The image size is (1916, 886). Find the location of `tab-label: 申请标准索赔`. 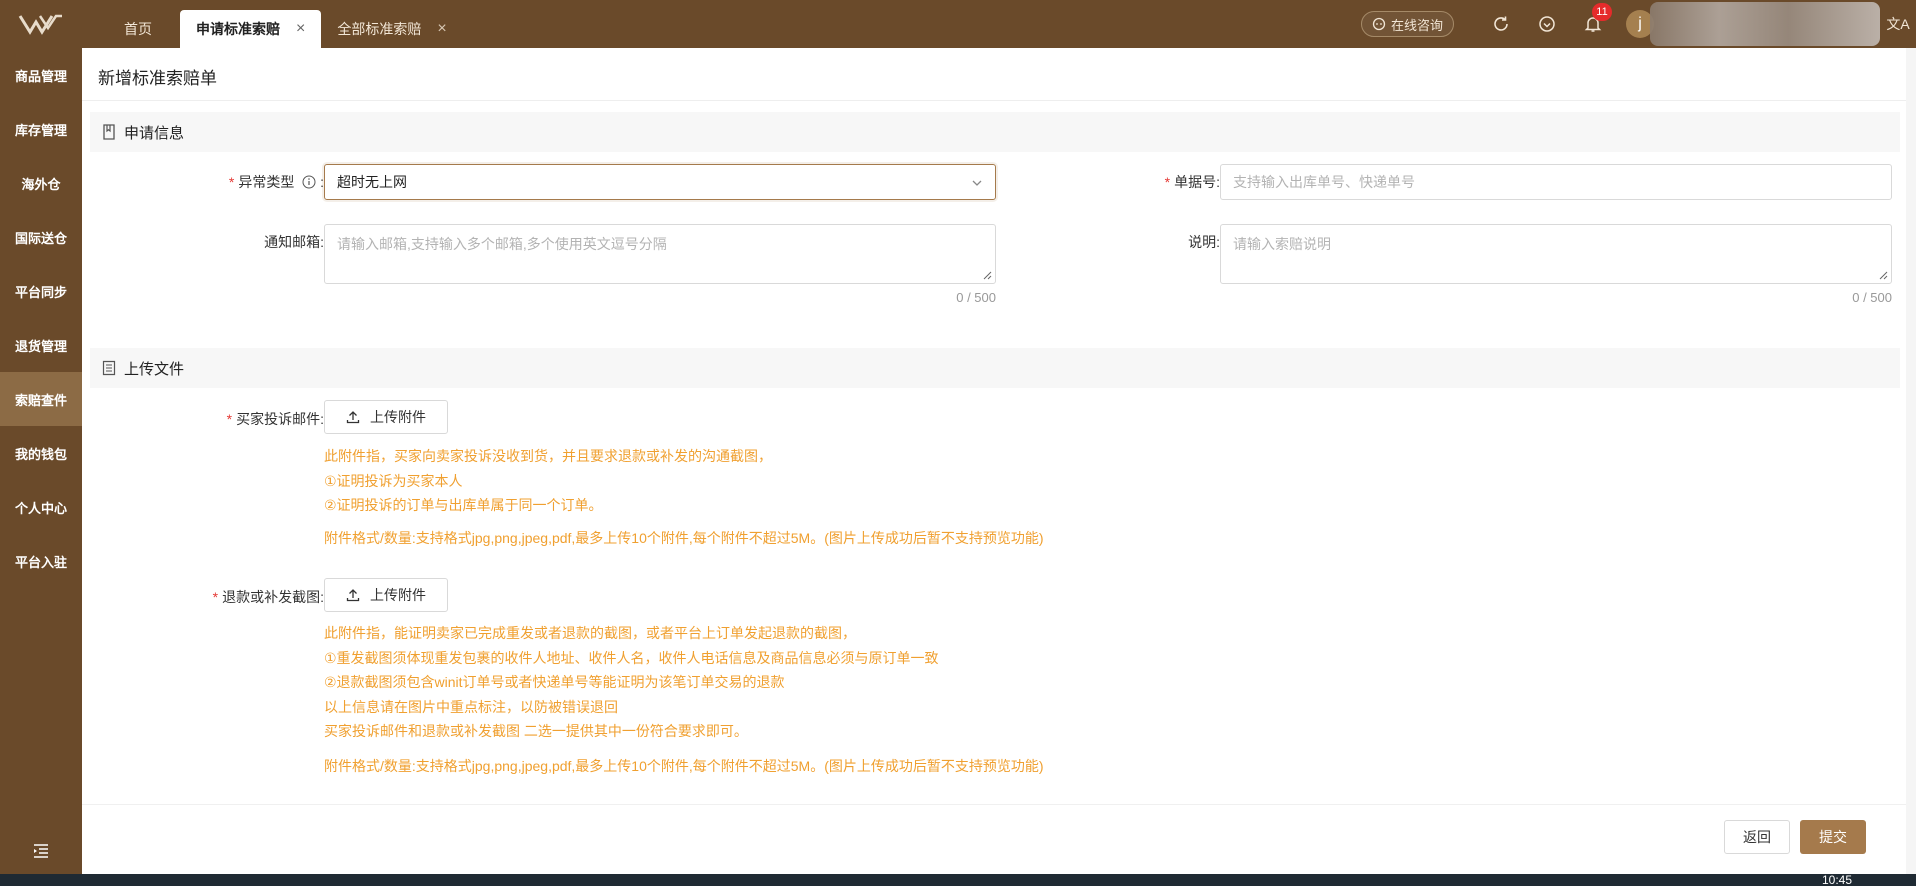

tab-label: 申请标准索赔 is located at coordinates (238, 29).